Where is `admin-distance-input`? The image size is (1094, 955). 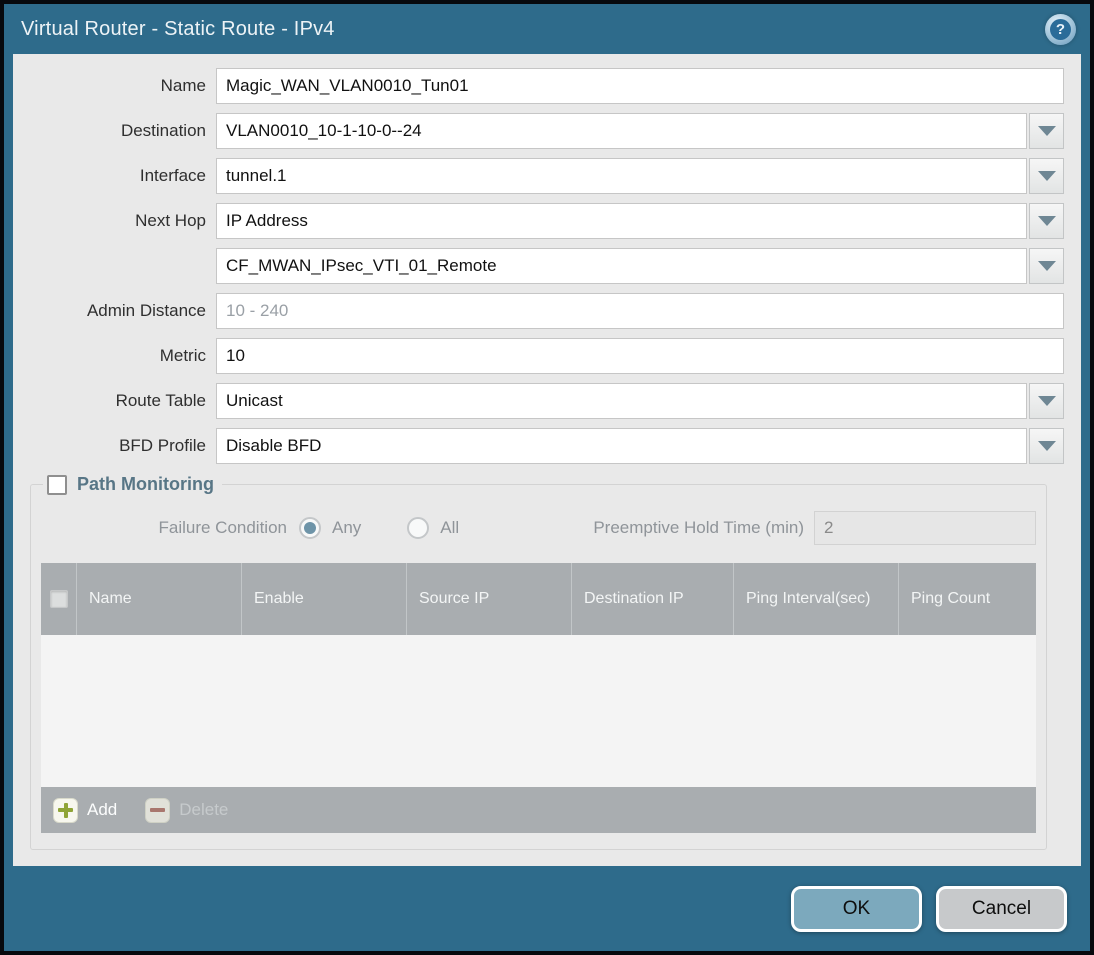 admin-distance-input is located at coordinates (640, 311).